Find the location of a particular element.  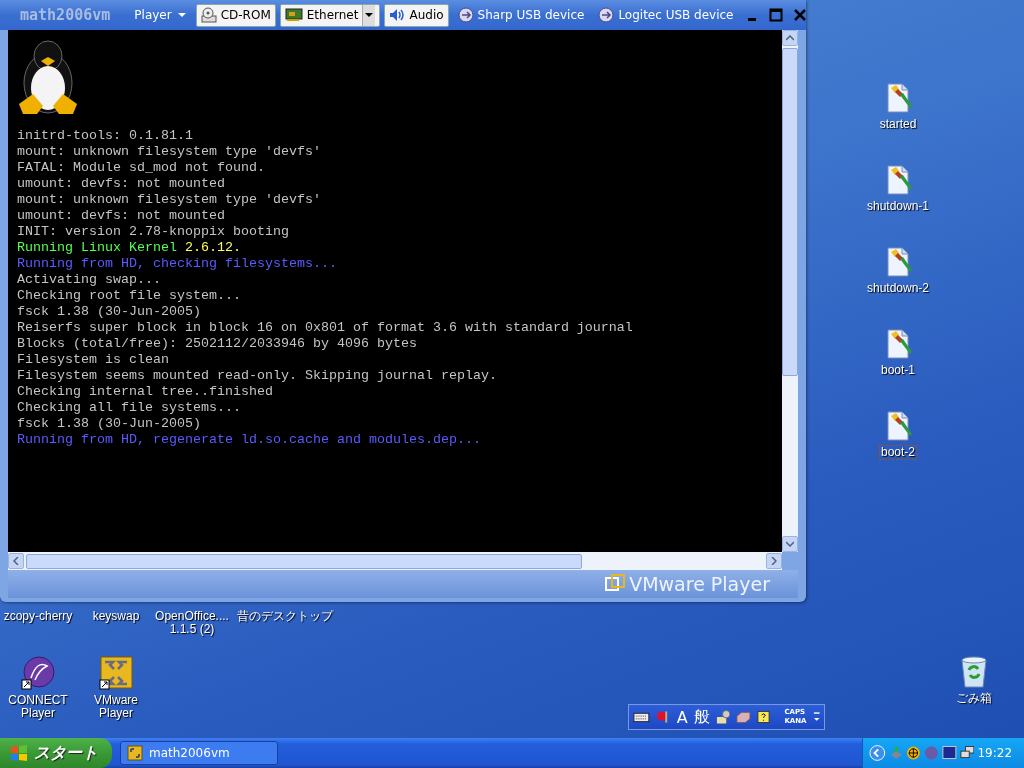

dropdown-caret-icon is located at coordinates (369, 15).